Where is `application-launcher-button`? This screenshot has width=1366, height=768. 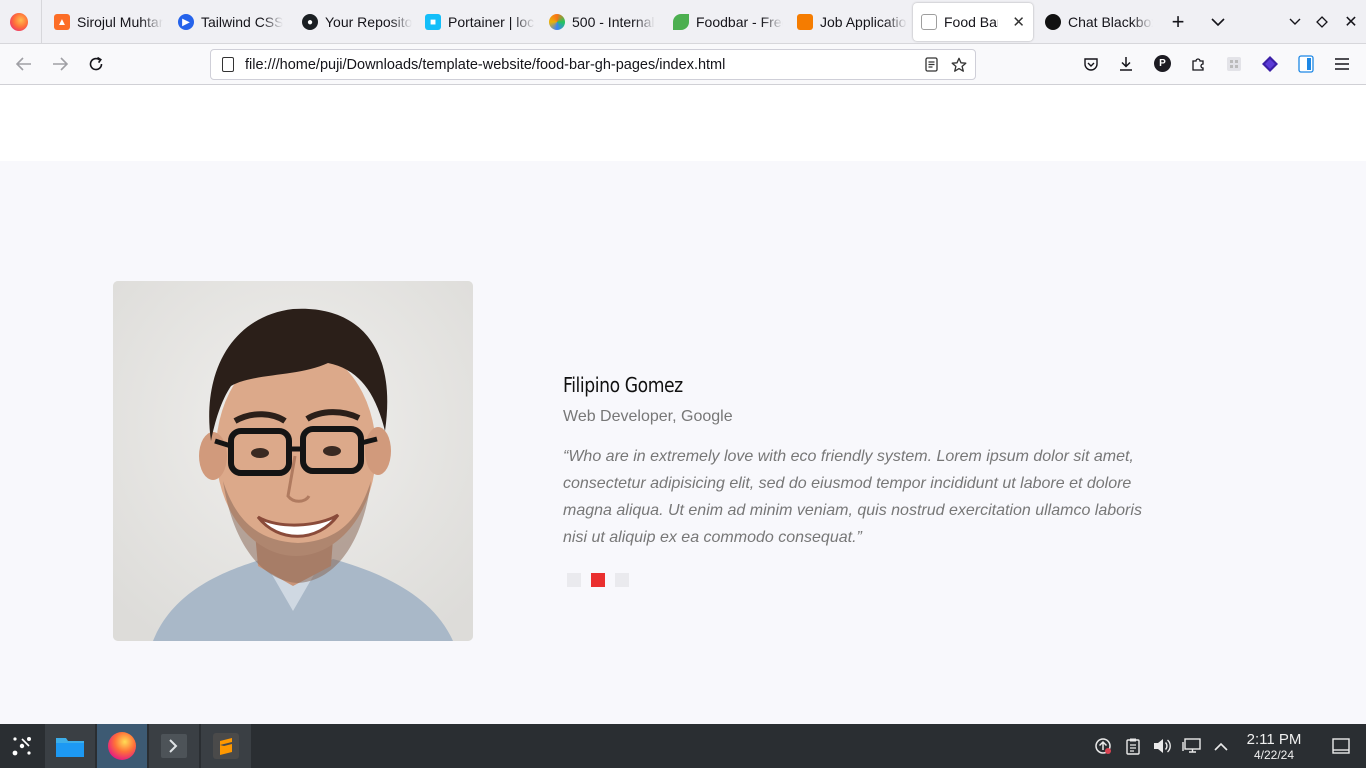 application-launcher-button is located at coordinates (22, 746).